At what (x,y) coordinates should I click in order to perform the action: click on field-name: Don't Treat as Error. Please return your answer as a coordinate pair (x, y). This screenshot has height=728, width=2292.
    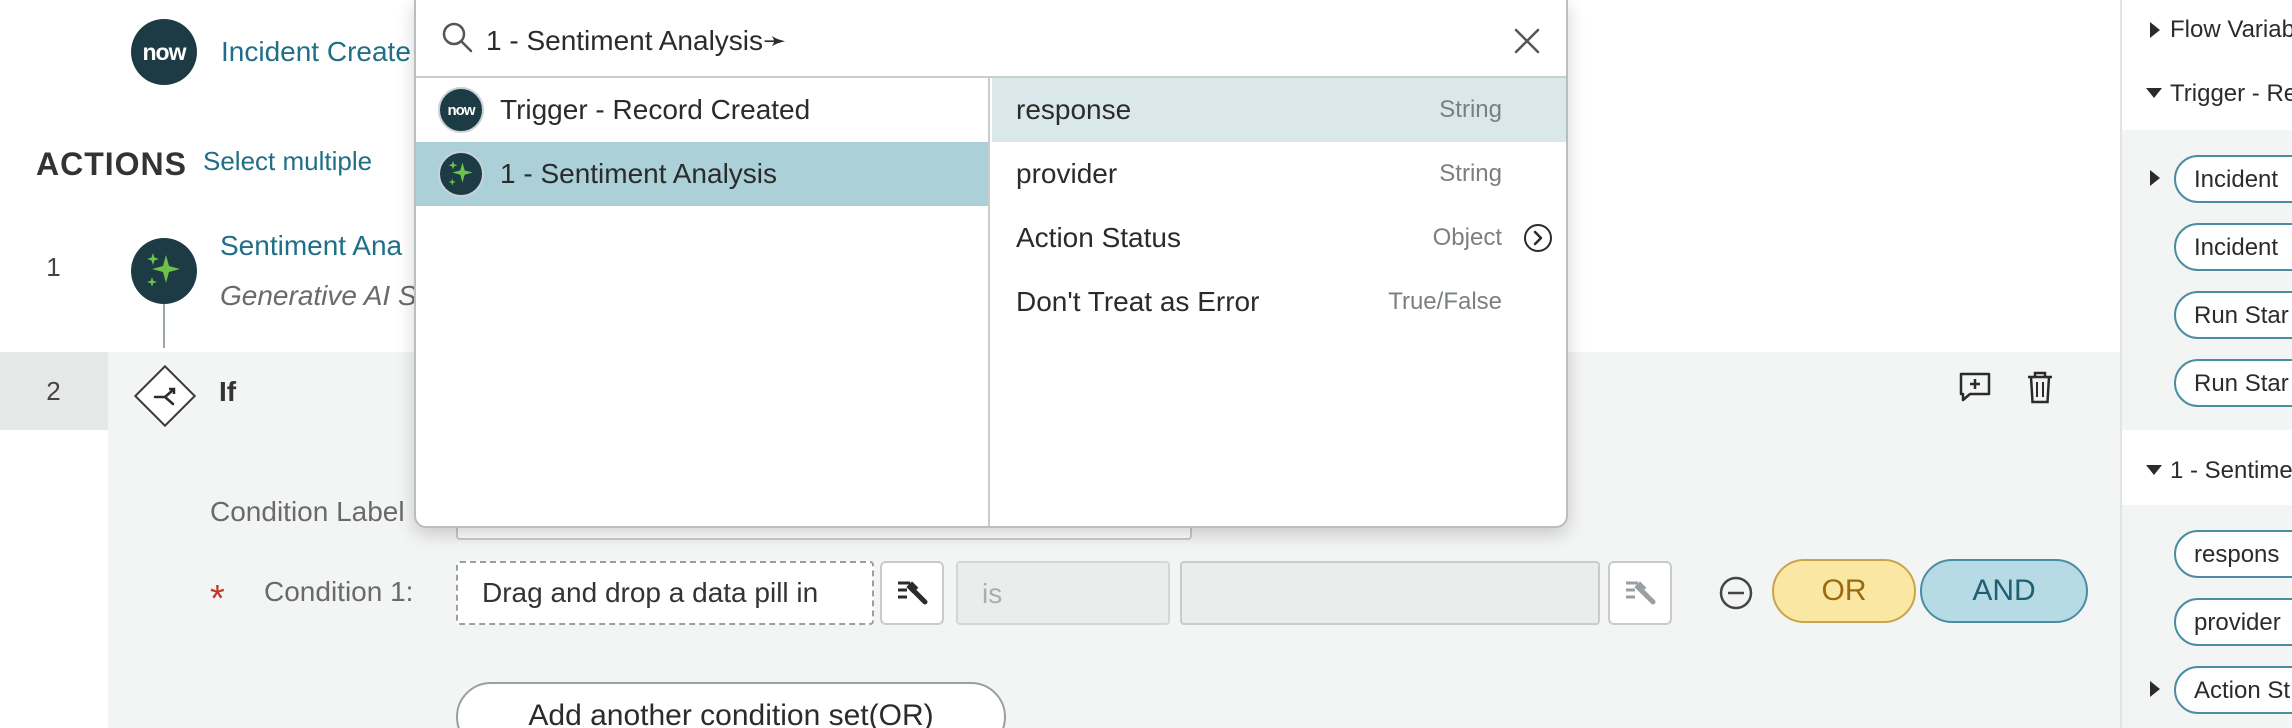
    Looking at the image, I should click on (1138, 301).